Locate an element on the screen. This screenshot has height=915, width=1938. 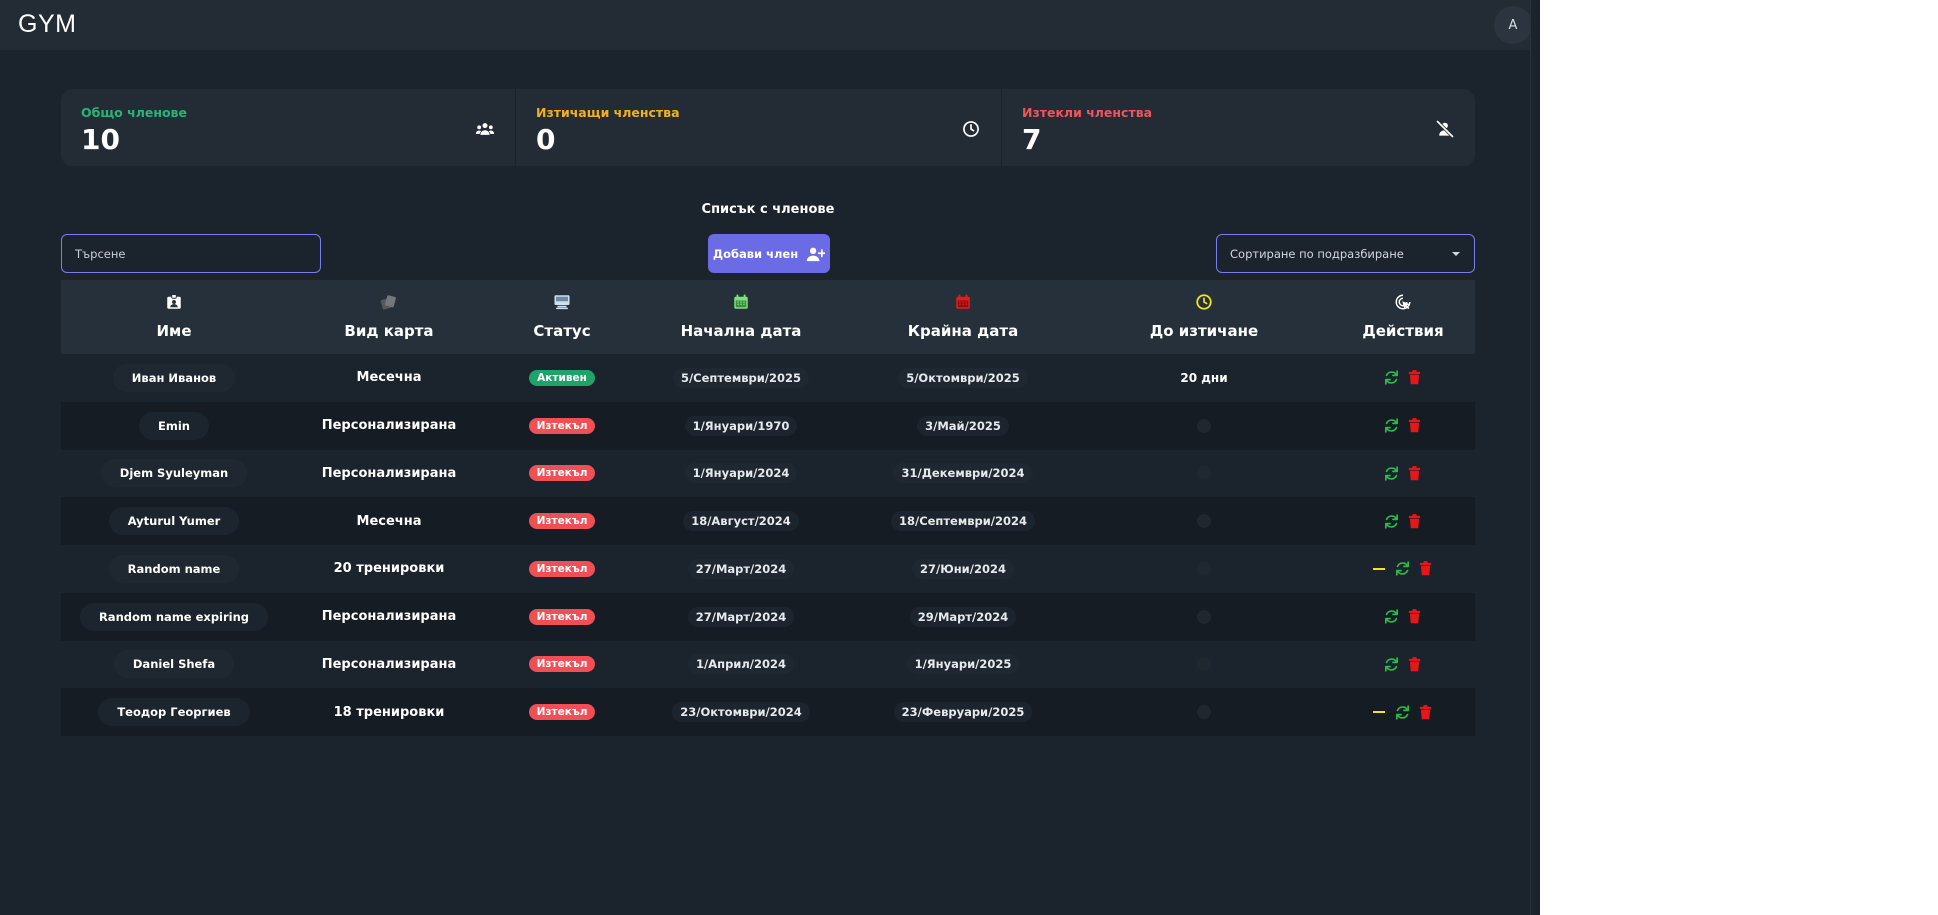
add-member-button: Добави член is located at coordinates (769, 253).